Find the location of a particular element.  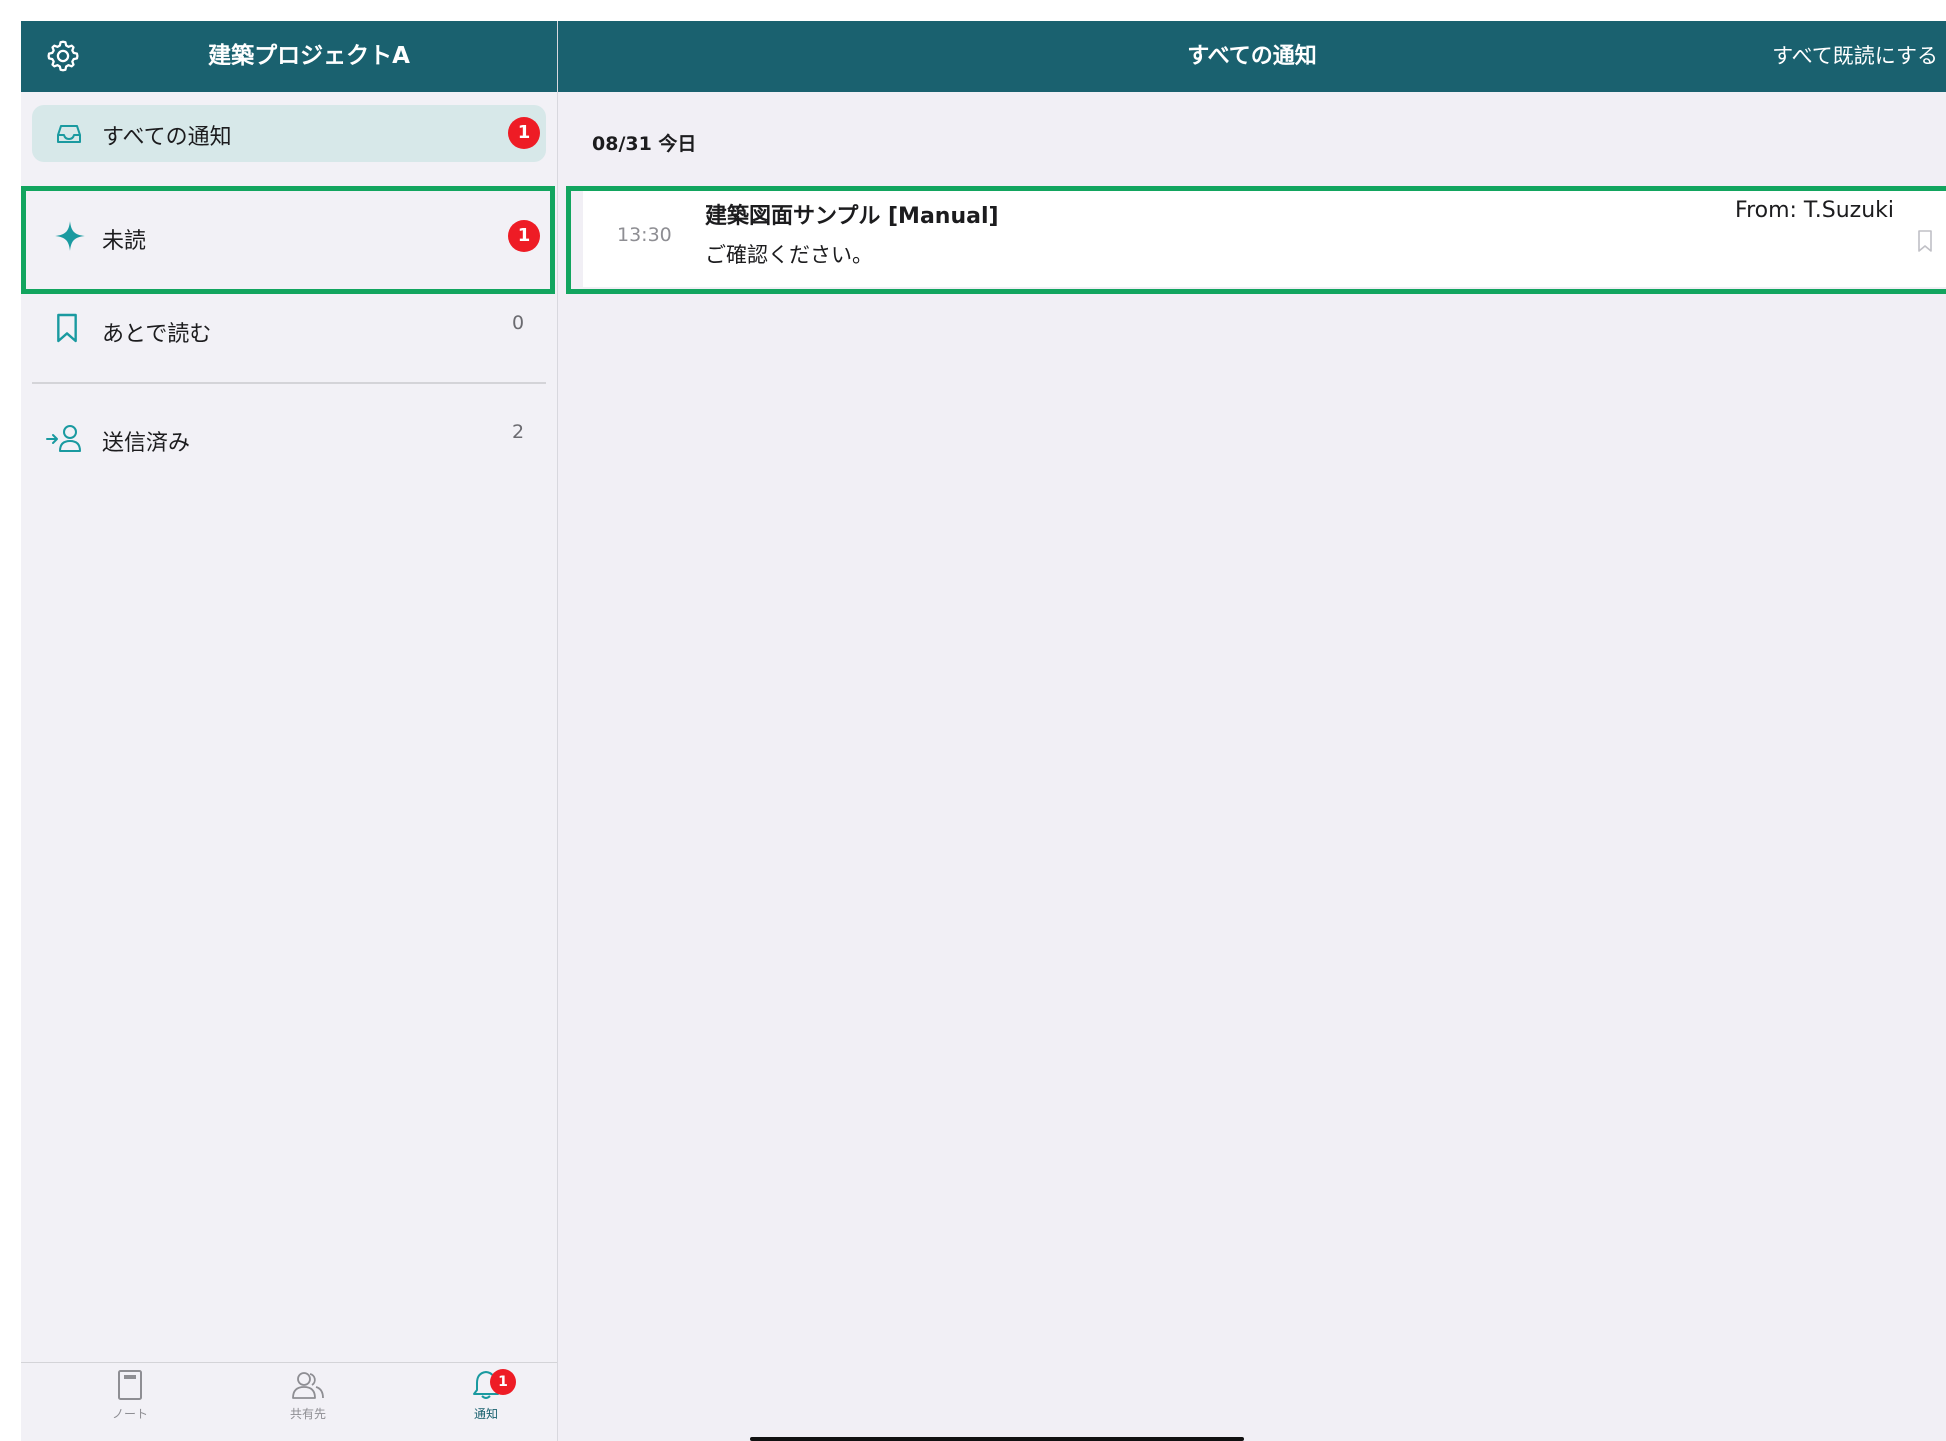

sidebar-item-label: すべての通知 is located at coordinates (167, 137).